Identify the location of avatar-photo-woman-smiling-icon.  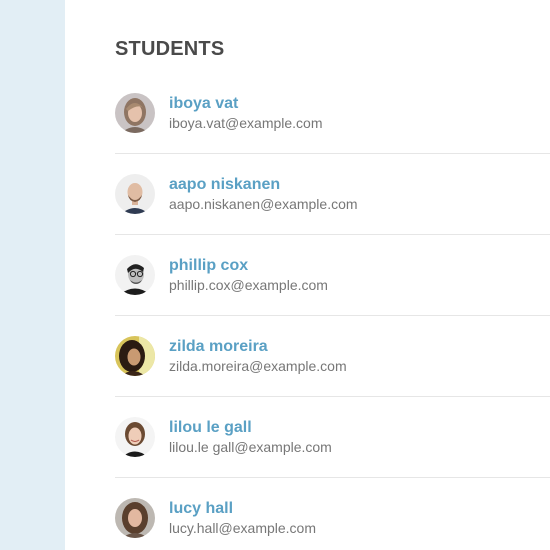
(135, 437).